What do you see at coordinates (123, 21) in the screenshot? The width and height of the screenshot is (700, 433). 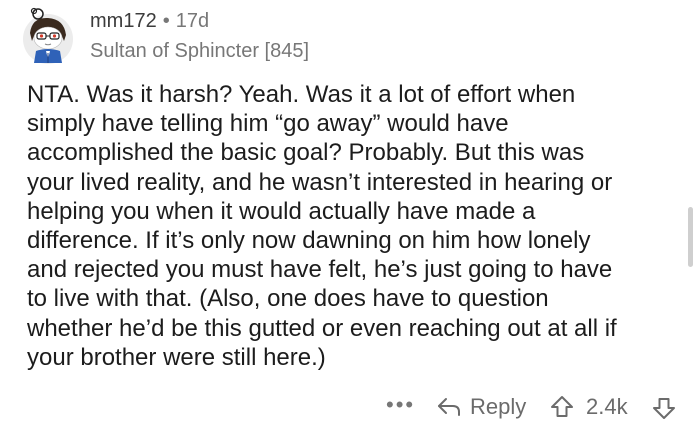 I see `username-link: mm172` at bounding box center [123, 21].